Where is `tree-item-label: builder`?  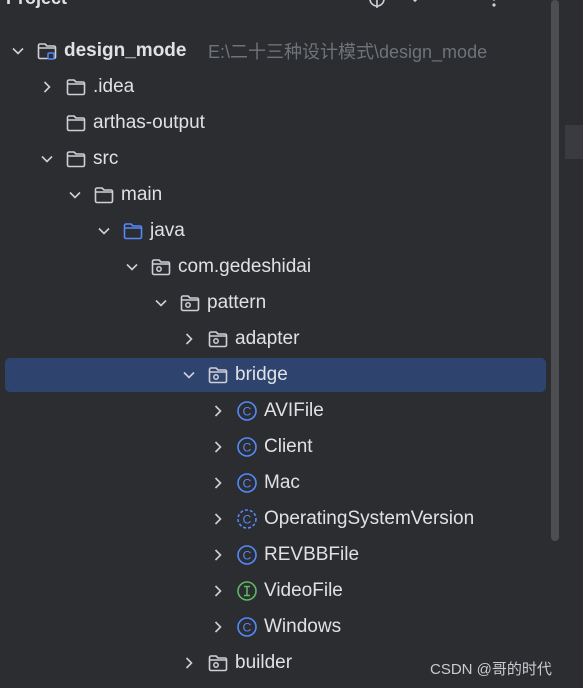 tree-item-label: builder is located at coordinates (264, 662).